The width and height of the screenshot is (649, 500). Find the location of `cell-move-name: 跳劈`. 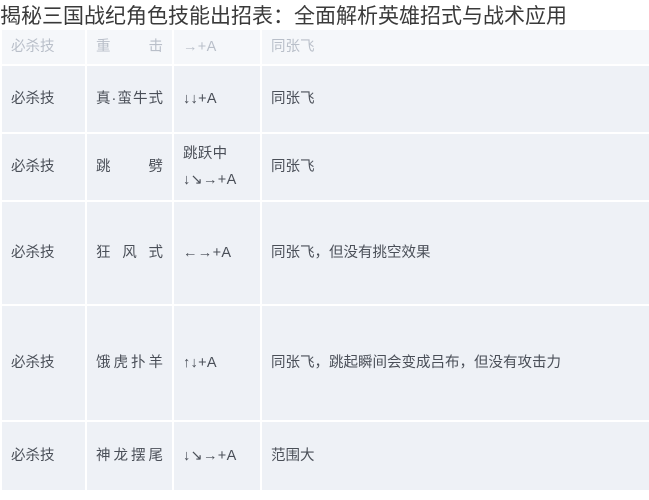

cell-move-name: 跳劈 is located at coordinates (129, 167).